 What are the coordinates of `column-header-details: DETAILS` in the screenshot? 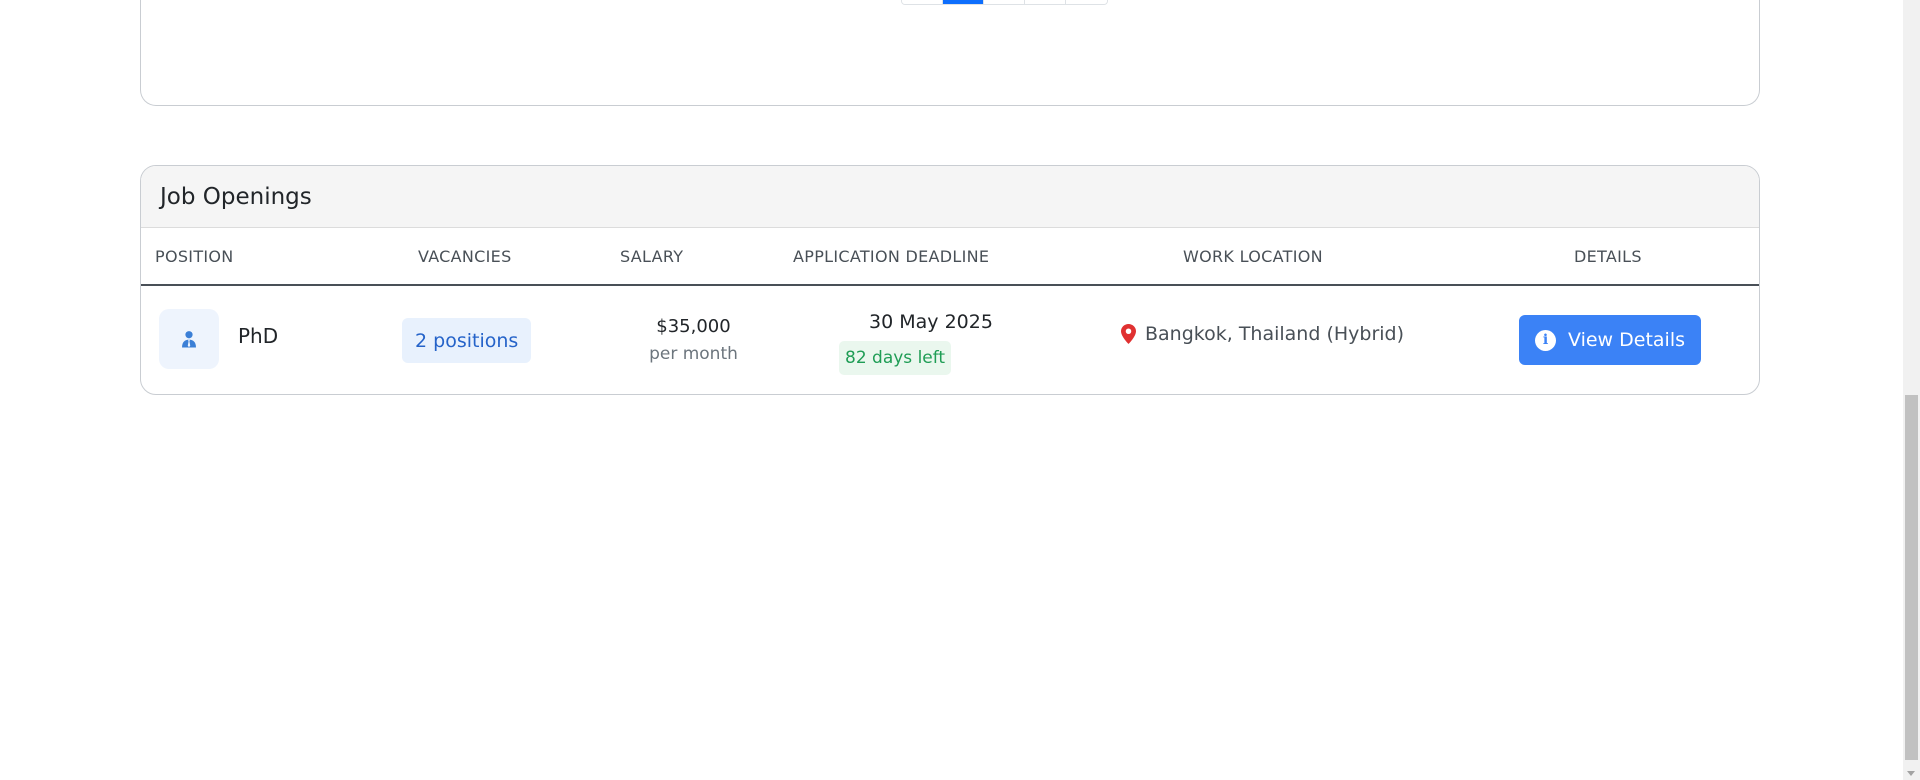 It's located at (1608, 256).